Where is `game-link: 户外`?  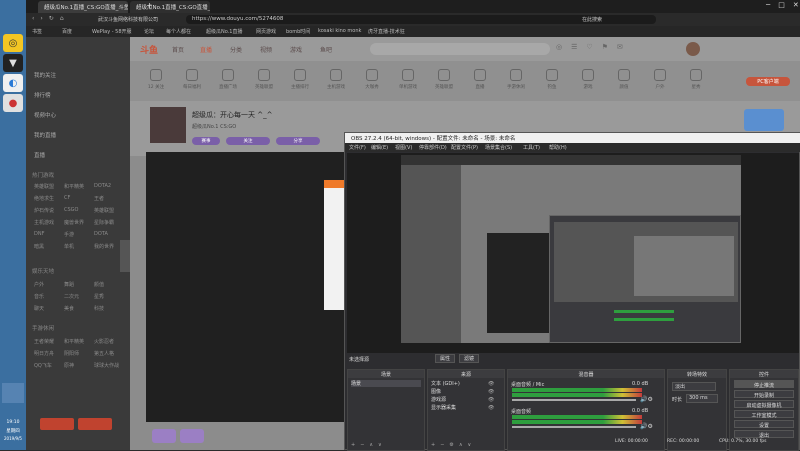
game-link: 户外 is located at coordinates (39, 284).